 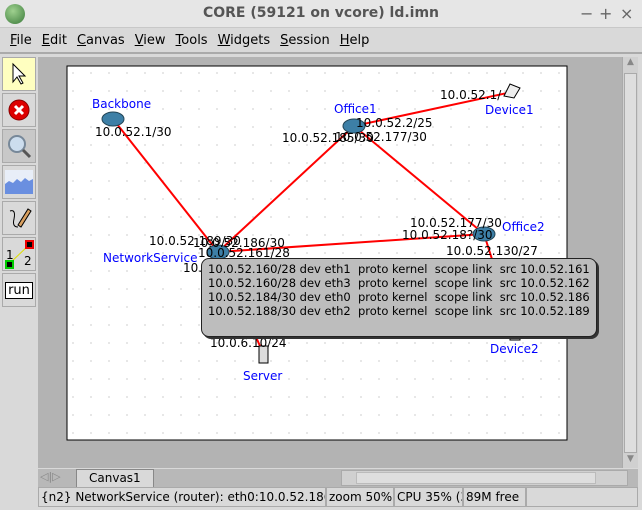 I want to click on ip-label: 10.0.52.1/30, so click(x=133, y=132).